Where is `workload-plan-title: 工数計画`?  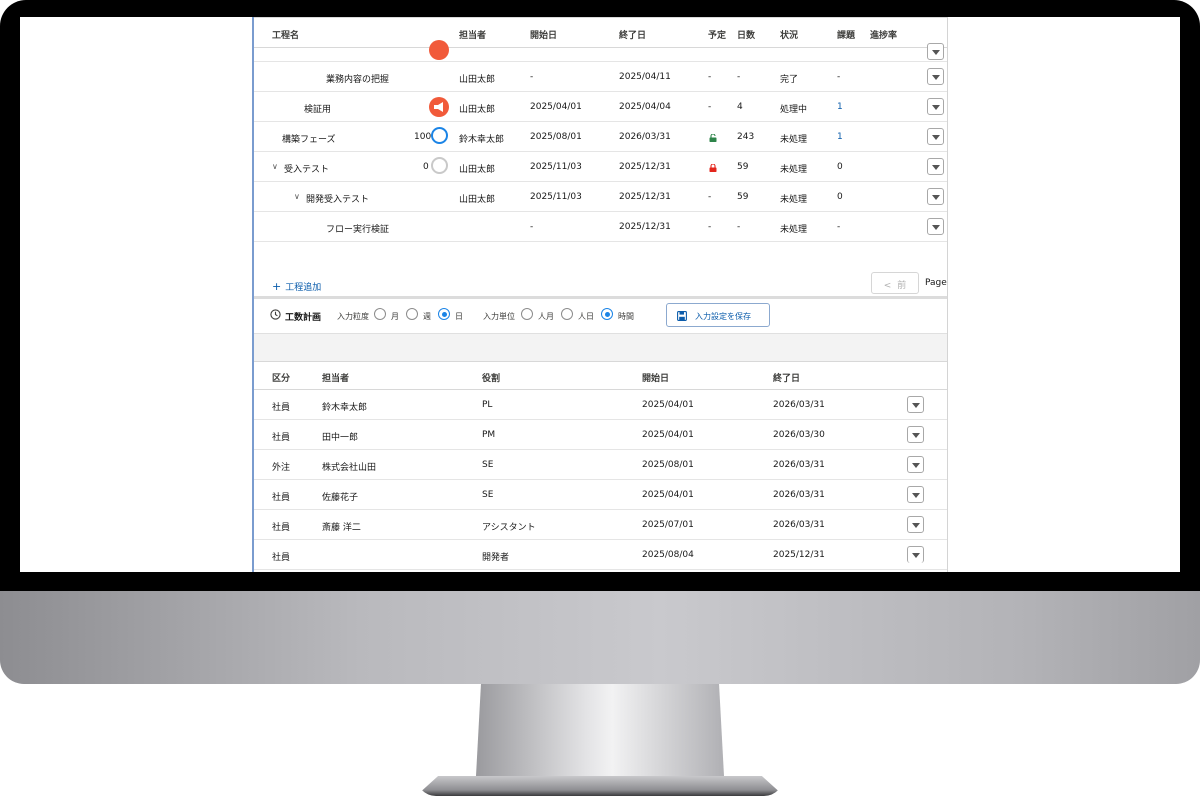
workload-plan-title: 工数計画 is located at coordinates (303, 318).